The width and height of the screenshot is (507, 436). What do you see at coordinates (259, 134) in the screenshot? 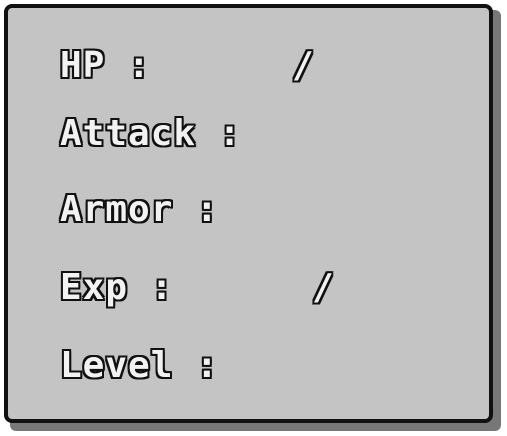
I see `attack-row: Attack :` at bounding box center [259, 134].